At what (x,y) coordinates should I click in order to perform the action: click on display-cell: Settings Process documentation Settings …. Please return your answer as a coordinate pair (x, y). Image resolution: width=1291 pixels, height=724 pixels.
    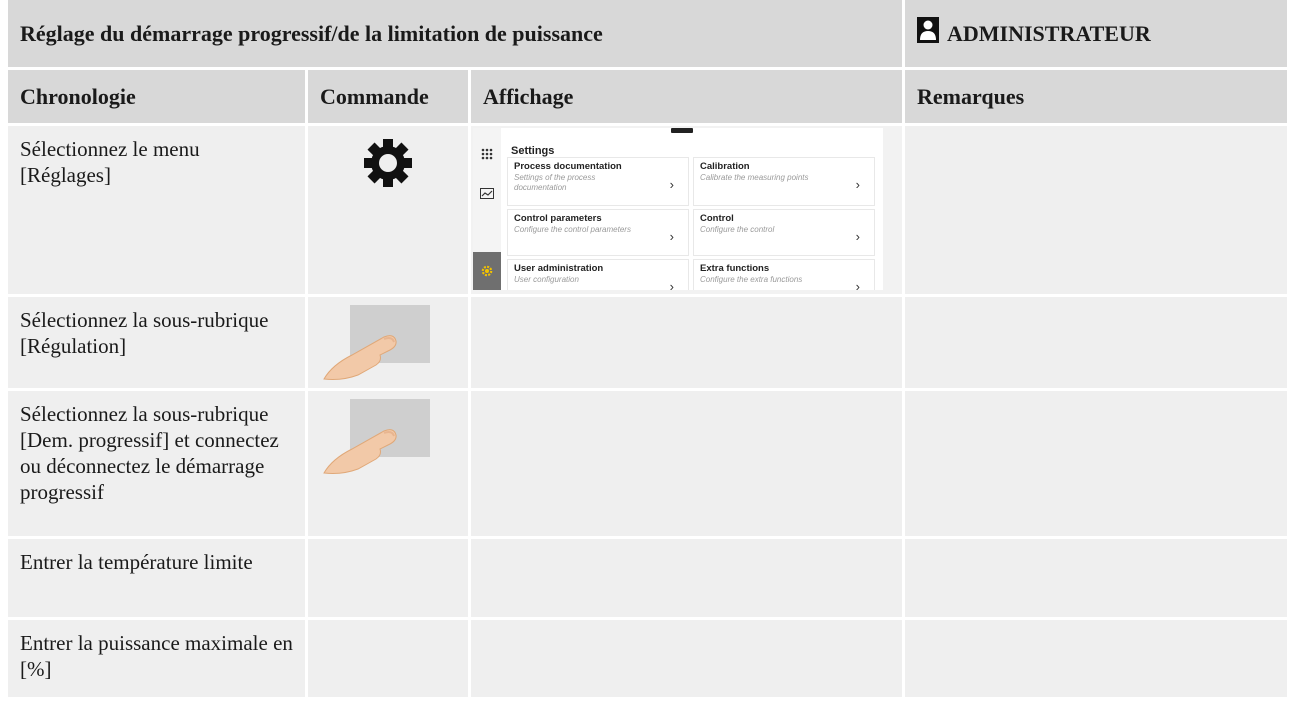
    Looking at the image, I should click on (688, 211).